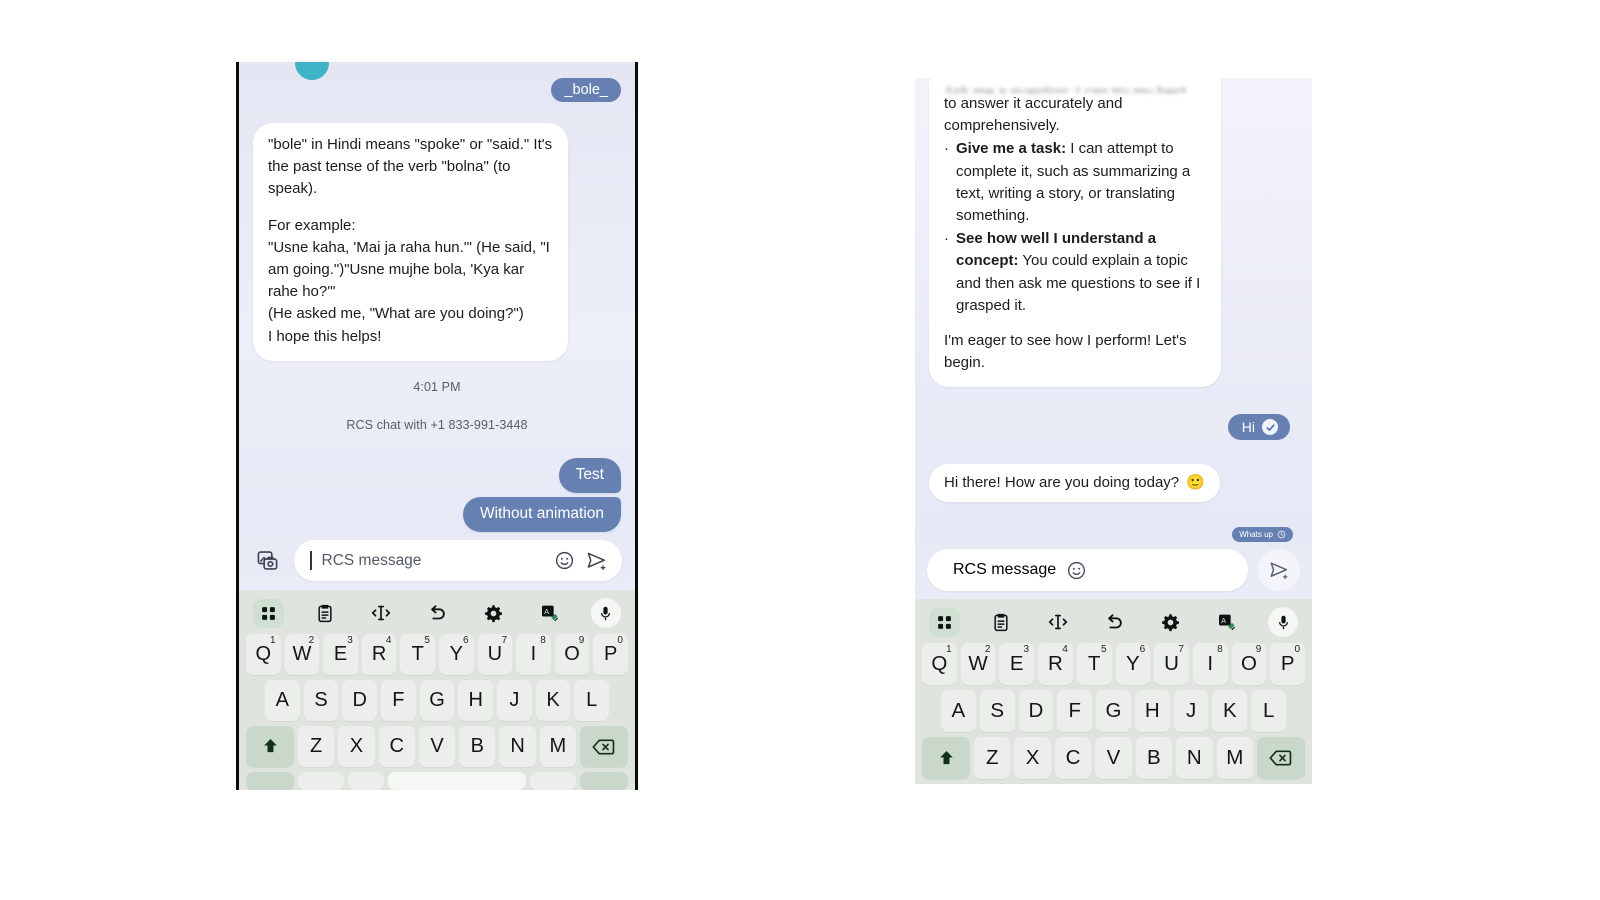 The width and height of the screenshot is (1600, 900). I want to click on message-row: Whats up, so click(1113, 535).